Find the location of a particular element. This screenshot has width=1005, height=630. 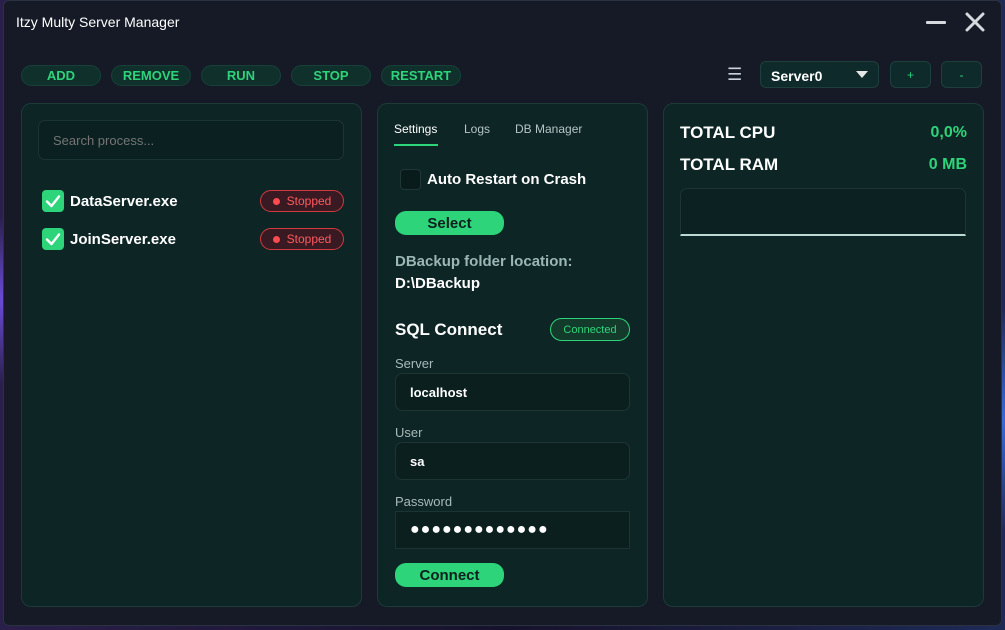

tab-logs: Logs is located at coordinates (477, 129).